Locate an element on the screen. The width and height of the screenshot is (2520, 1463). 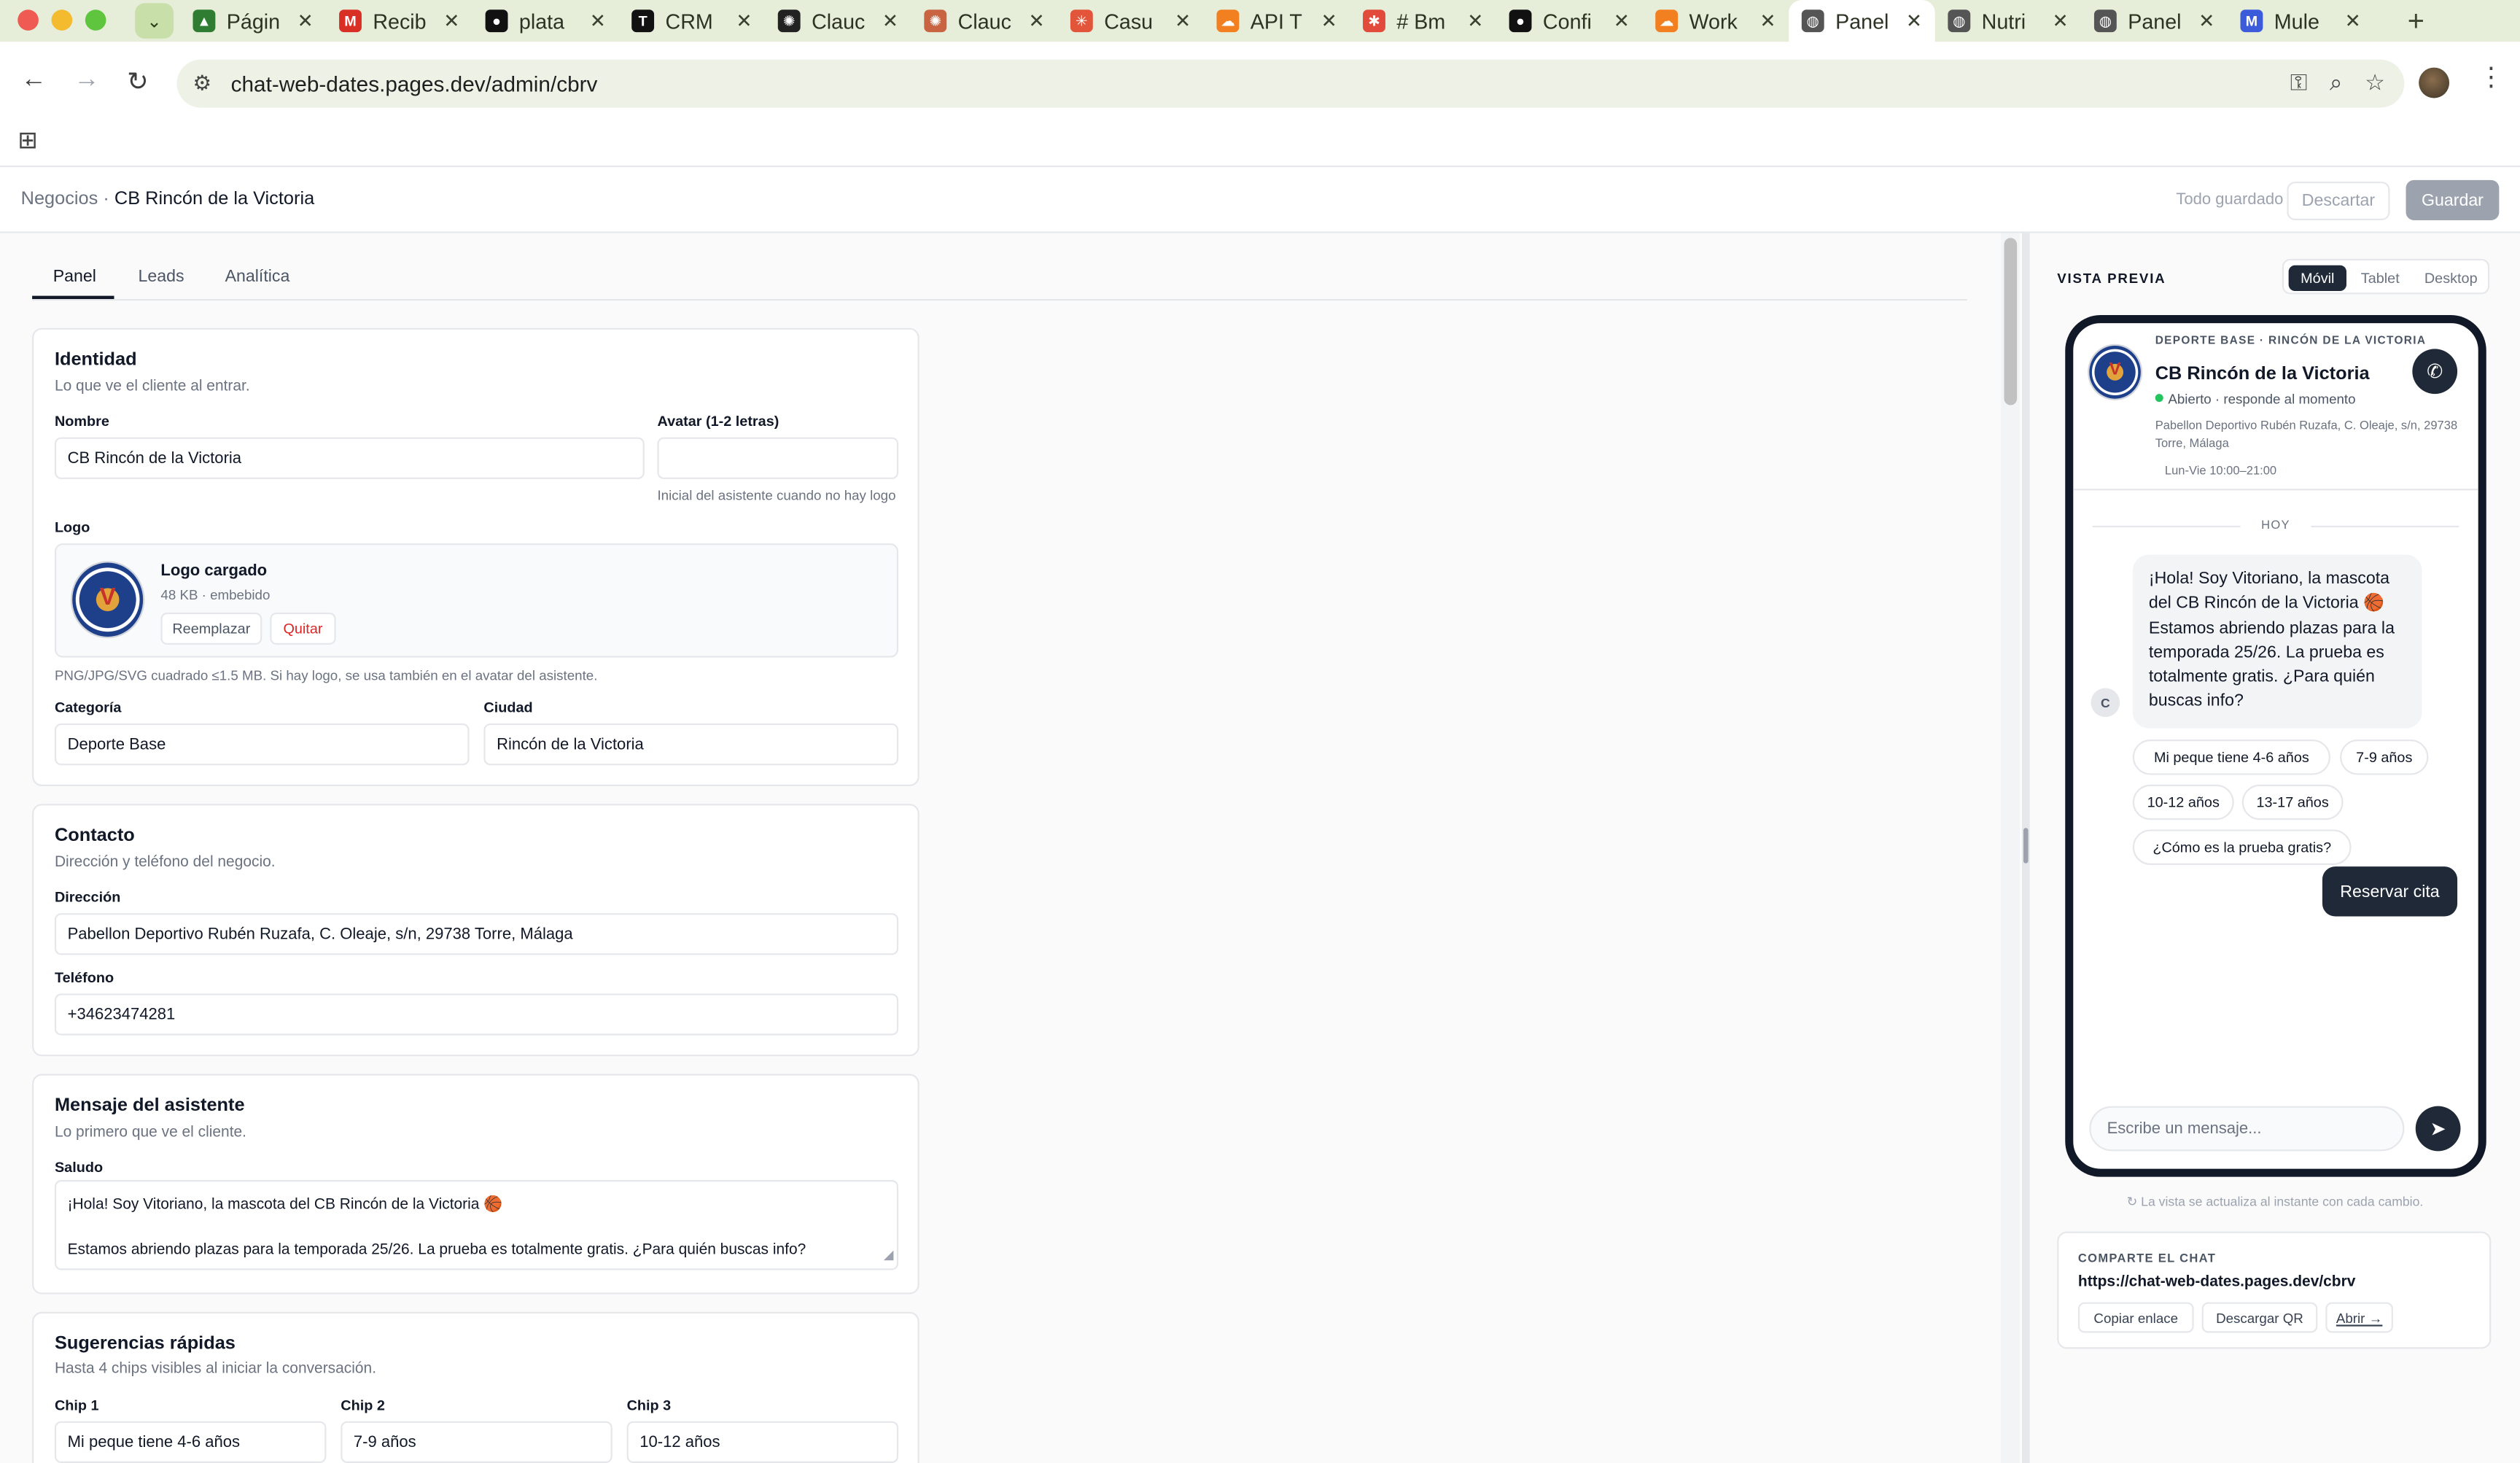
browser-tab: ● Confi ✕ is located at coordinates (1569, 21).